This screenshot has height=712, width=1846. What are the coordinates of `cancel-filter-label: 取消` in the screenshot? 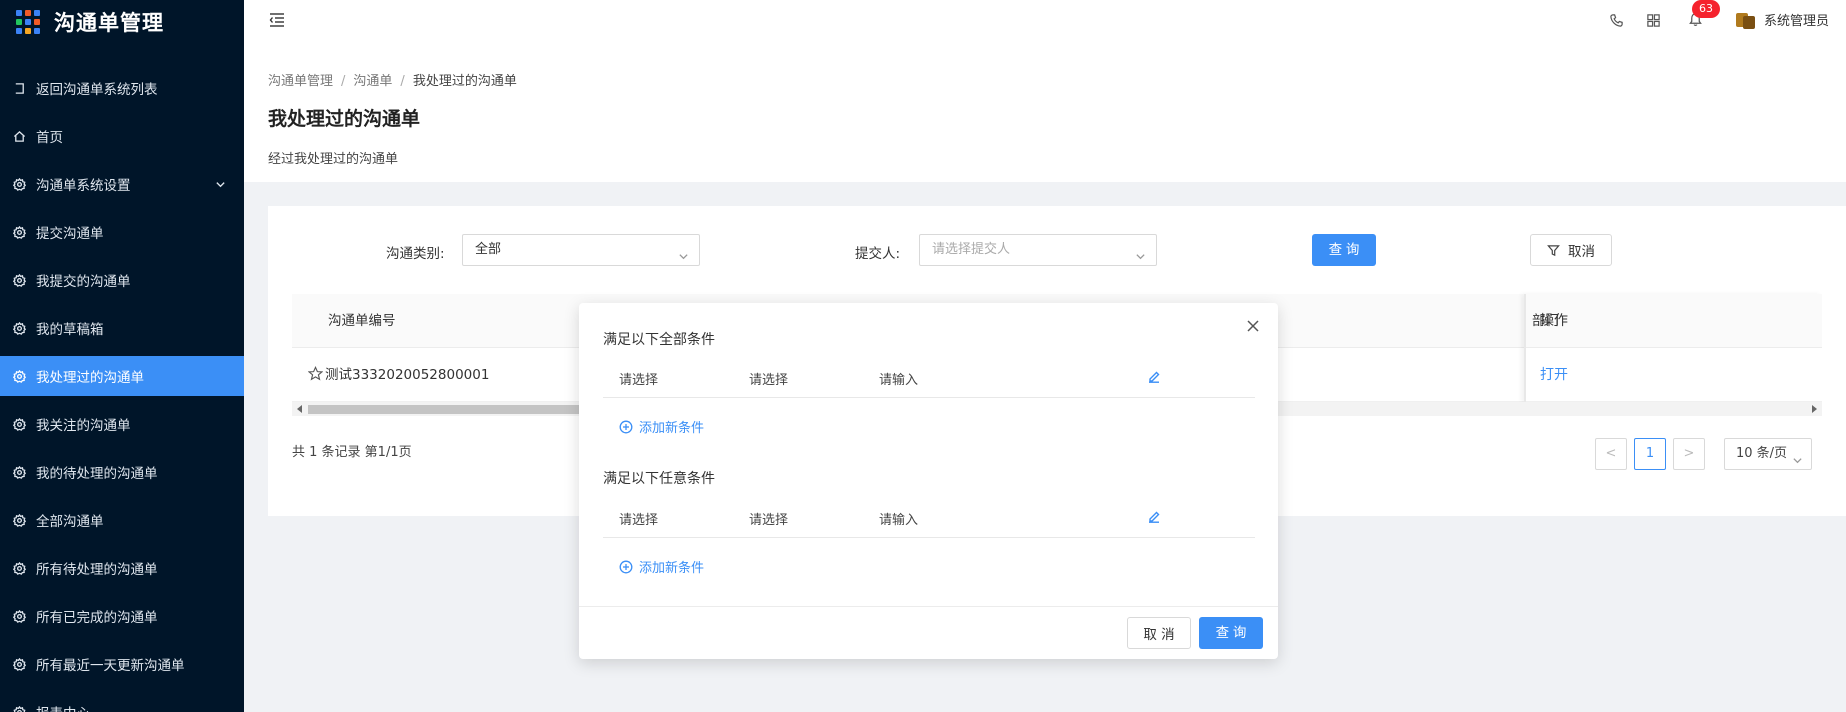 It's located at (1581, 252).